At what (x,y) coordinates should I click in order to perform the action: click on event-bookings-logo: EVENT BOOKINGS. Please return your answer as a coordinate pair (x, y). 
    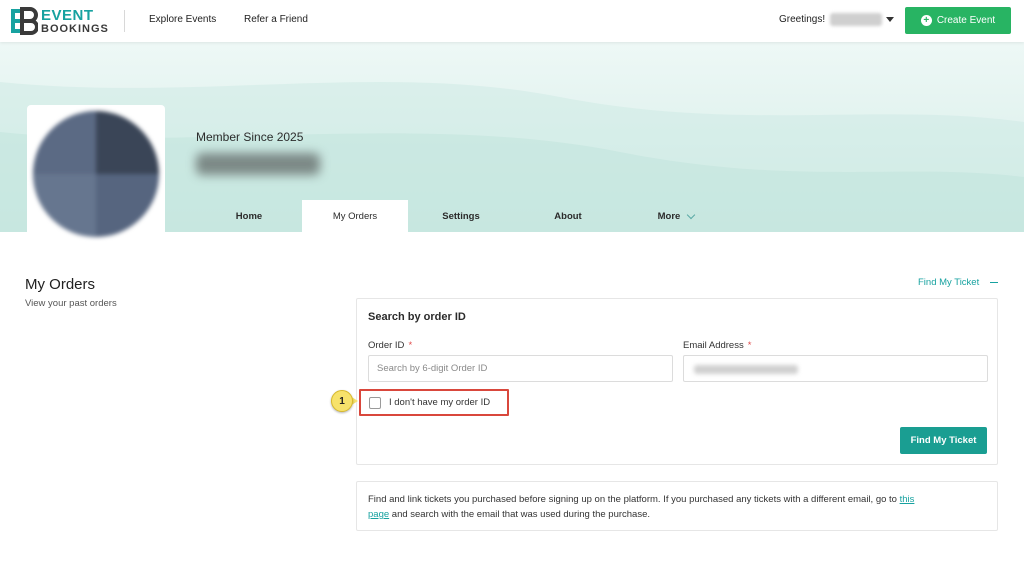
    Looking at the image, I should click on (59, 21).